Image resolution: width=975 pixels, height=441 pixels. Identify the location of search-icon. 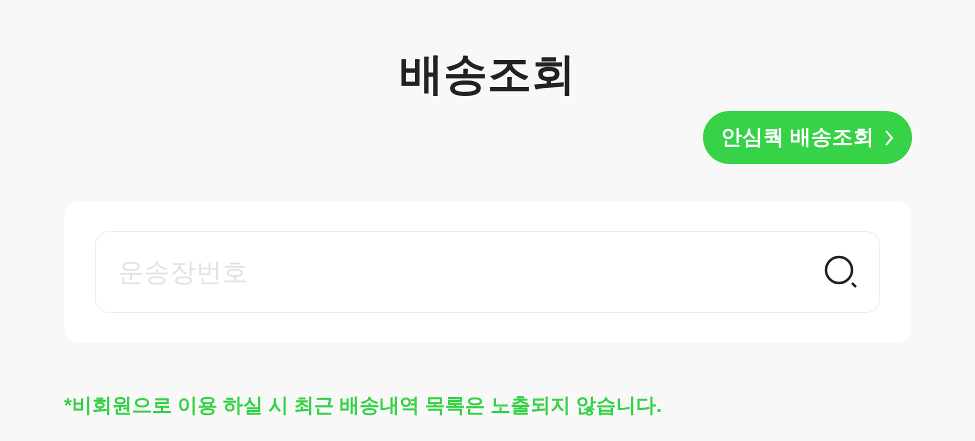
(841, 272).